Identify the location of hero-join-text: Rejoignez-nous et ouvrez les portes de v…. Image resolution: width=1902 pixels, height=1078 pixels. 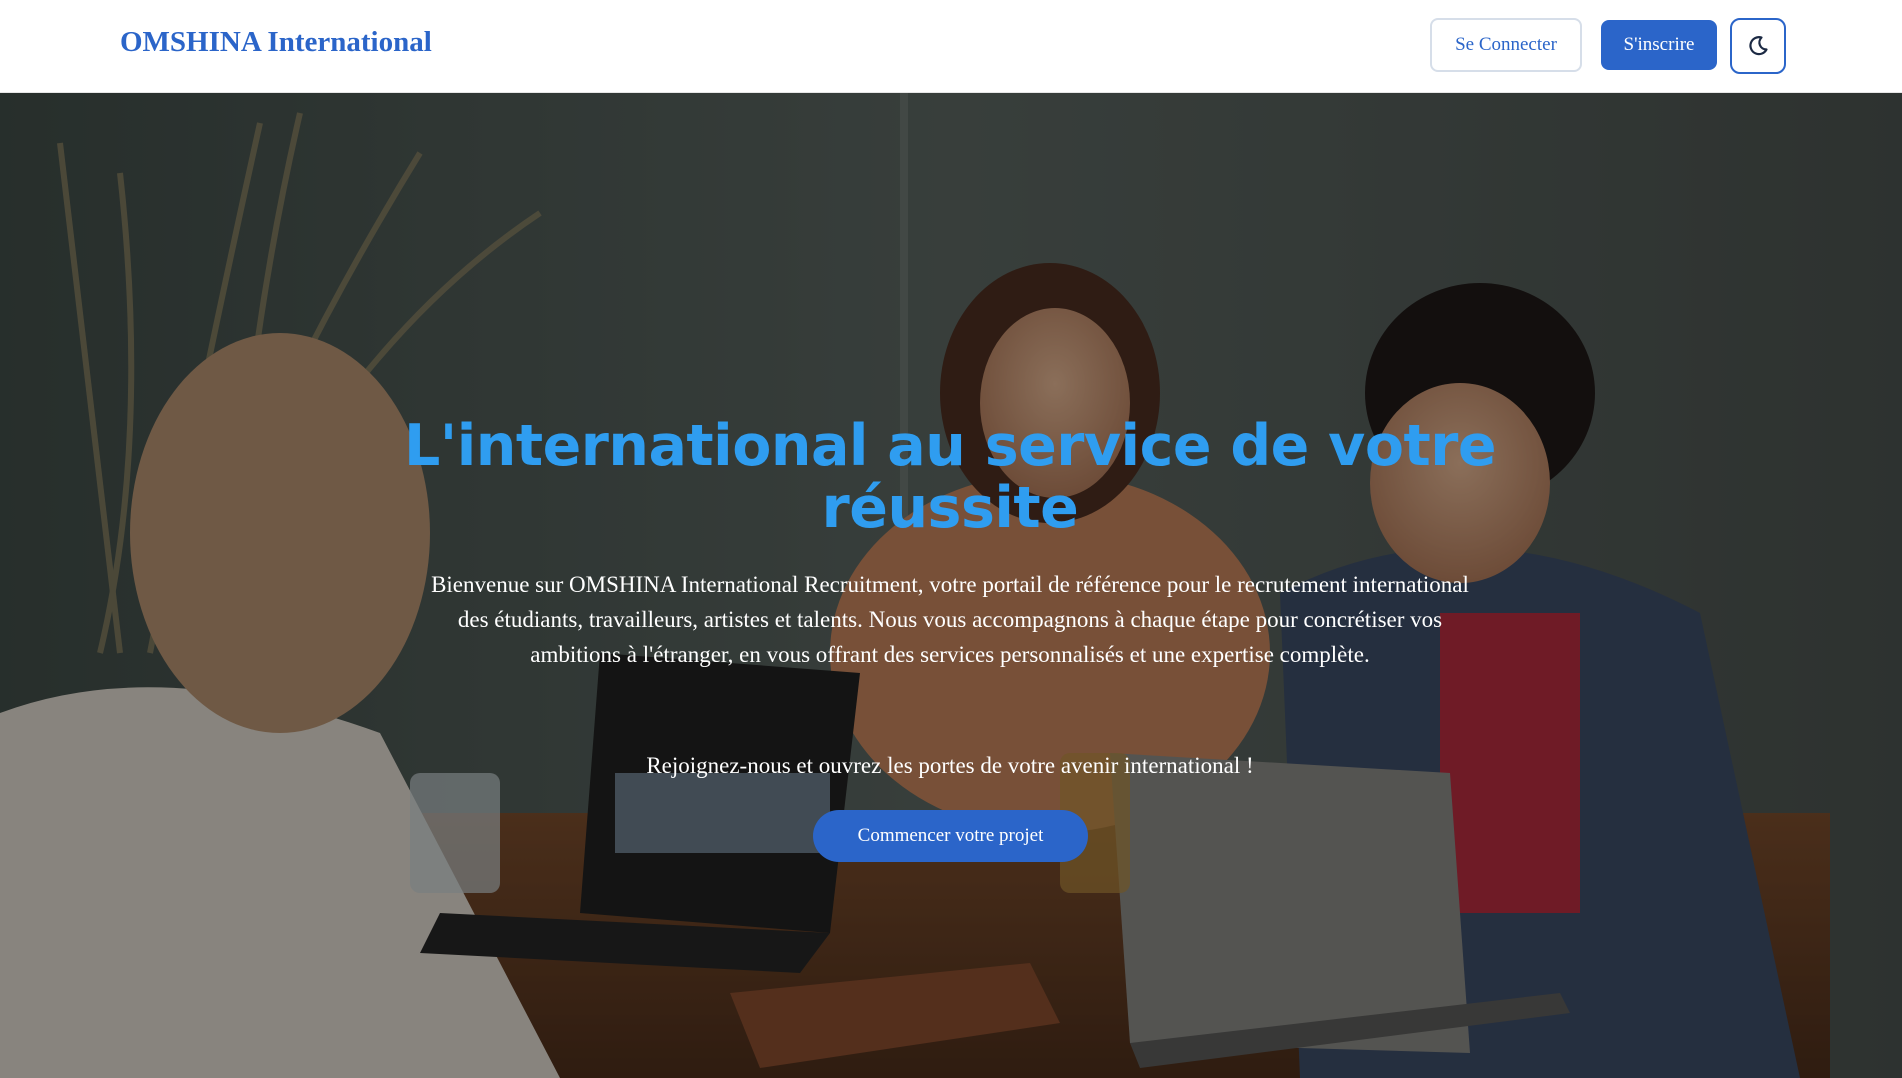
(950, 765).